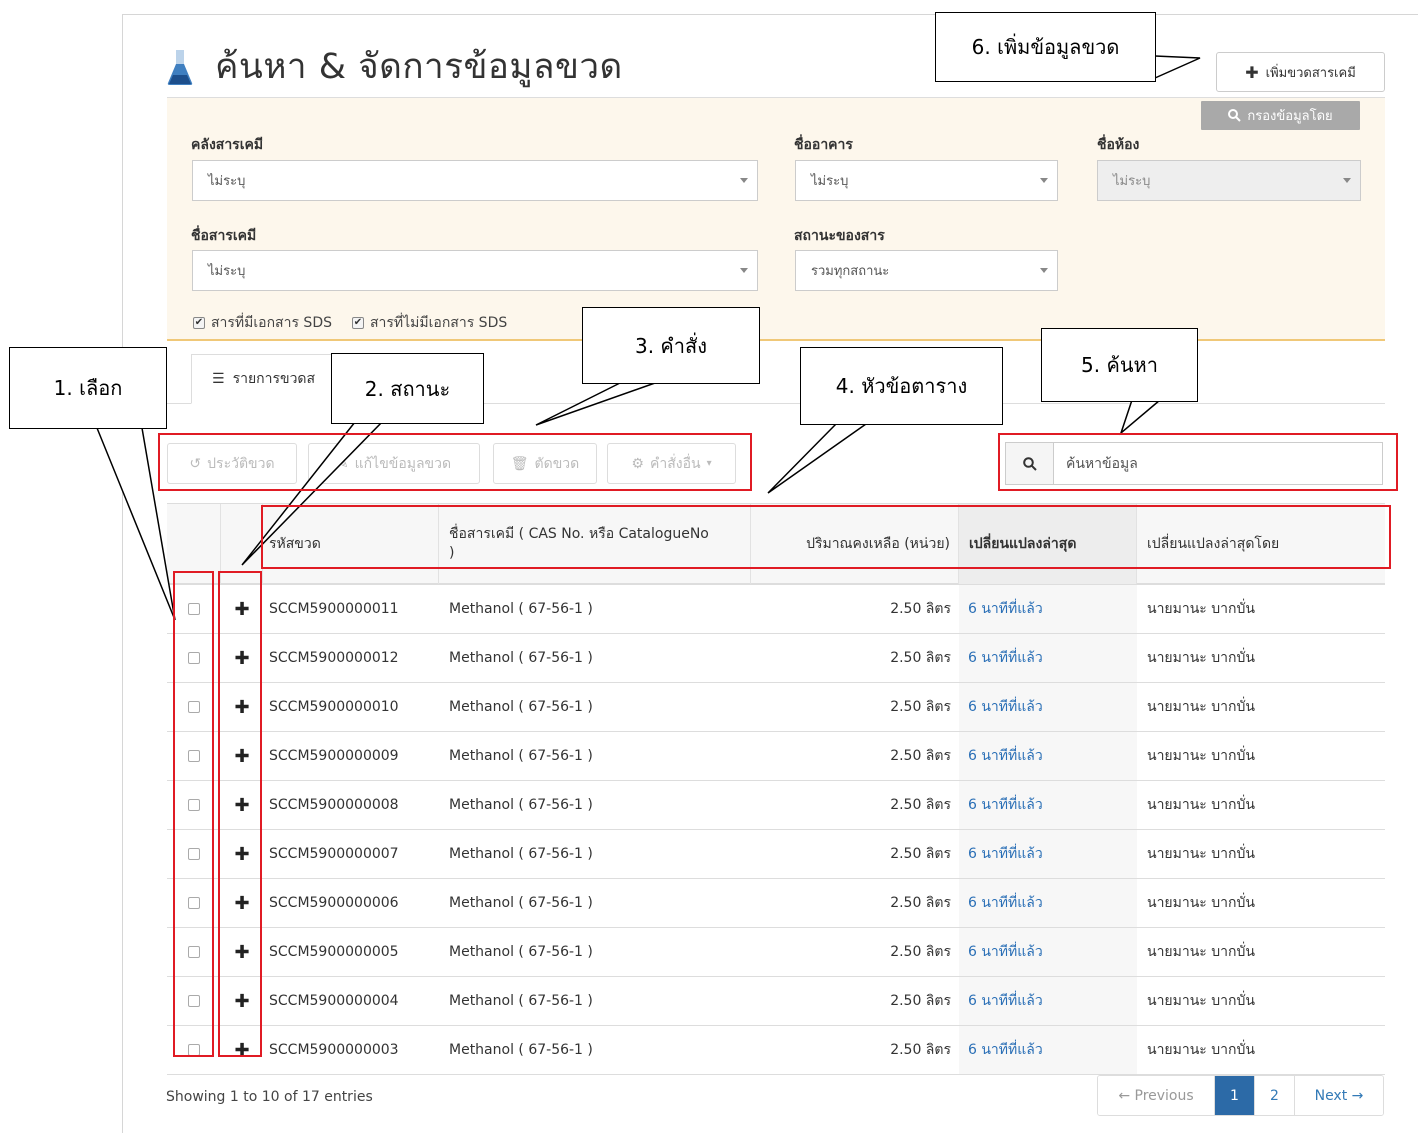  Describe the element at coordinates (1229, 180) in the screenshot. I see `room-select: ไม่ระบุ` at that location.